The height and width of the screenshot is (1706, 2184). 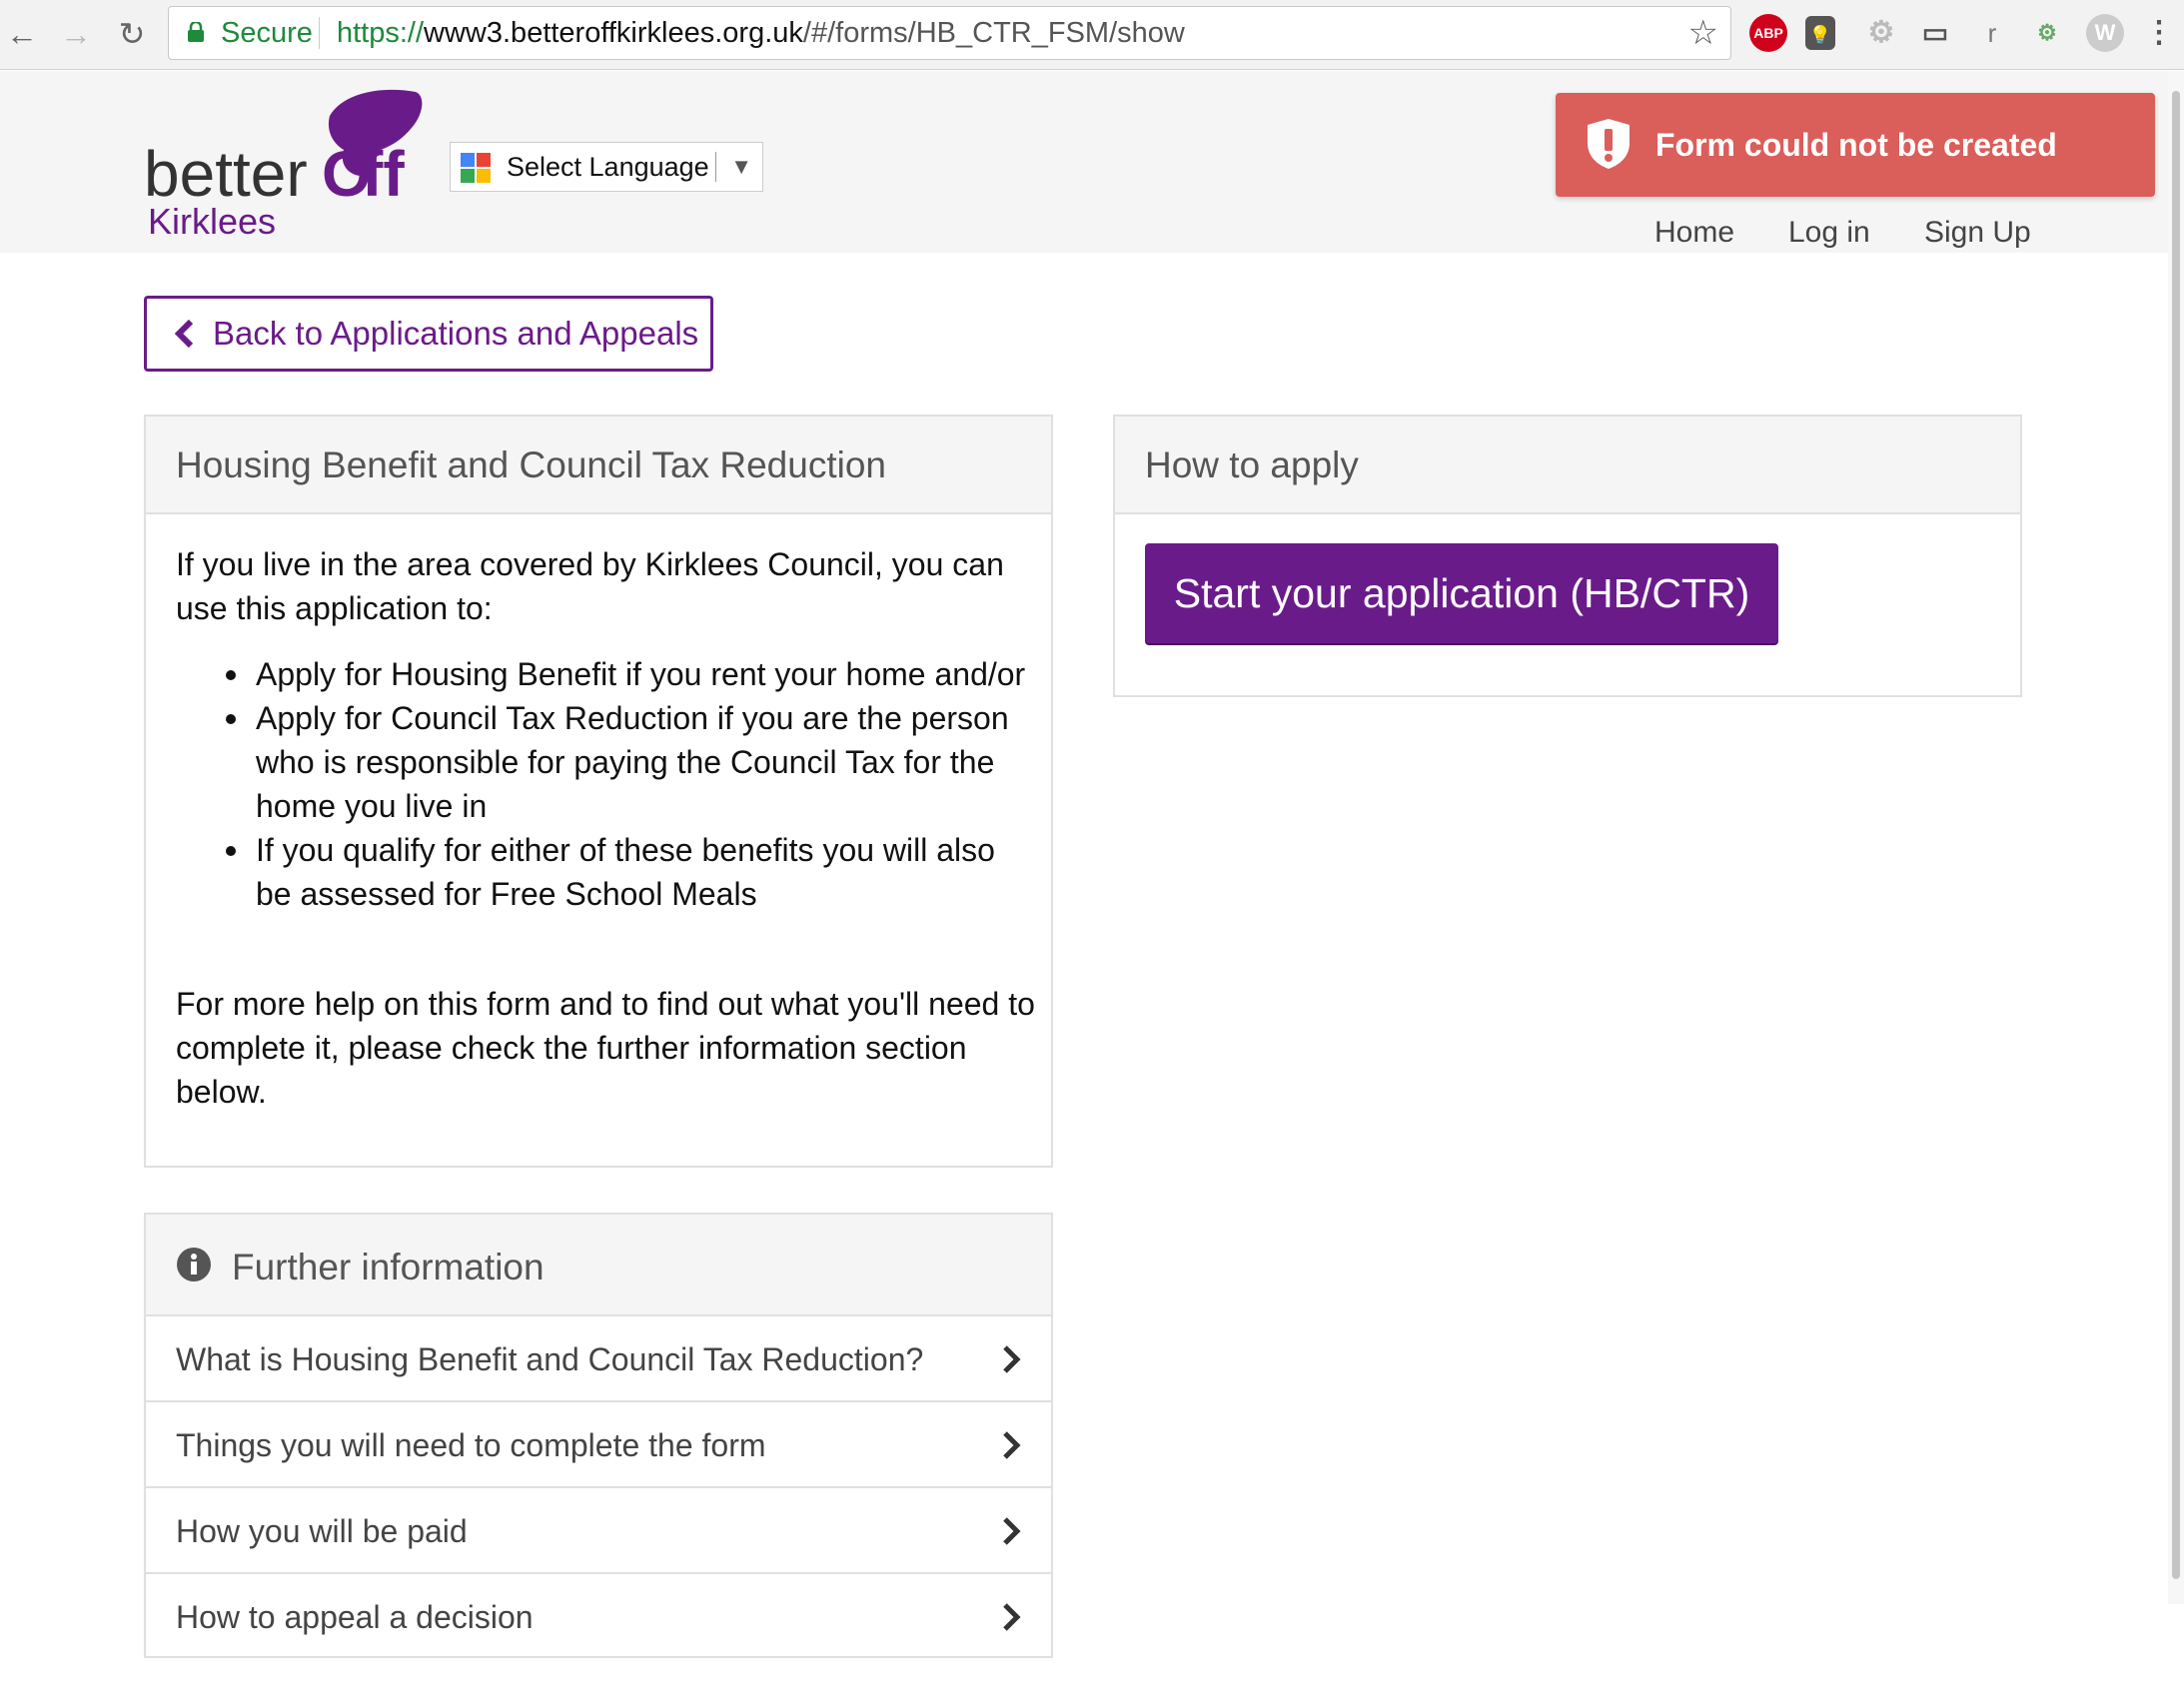 What do you see at coordinates (456, 333) in the screenshot?
I see `back-button-label: Back to Applications and Appeals` at bounding box center [456, 333].